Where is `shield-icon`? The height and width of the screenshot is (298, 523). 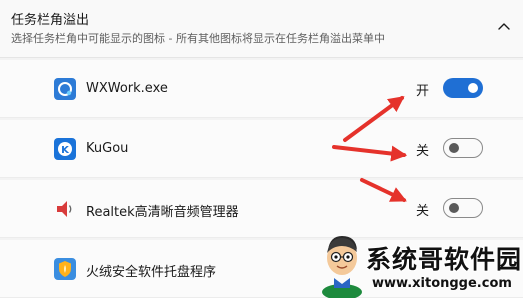
shield-icon is located at coordinates (65, 269).